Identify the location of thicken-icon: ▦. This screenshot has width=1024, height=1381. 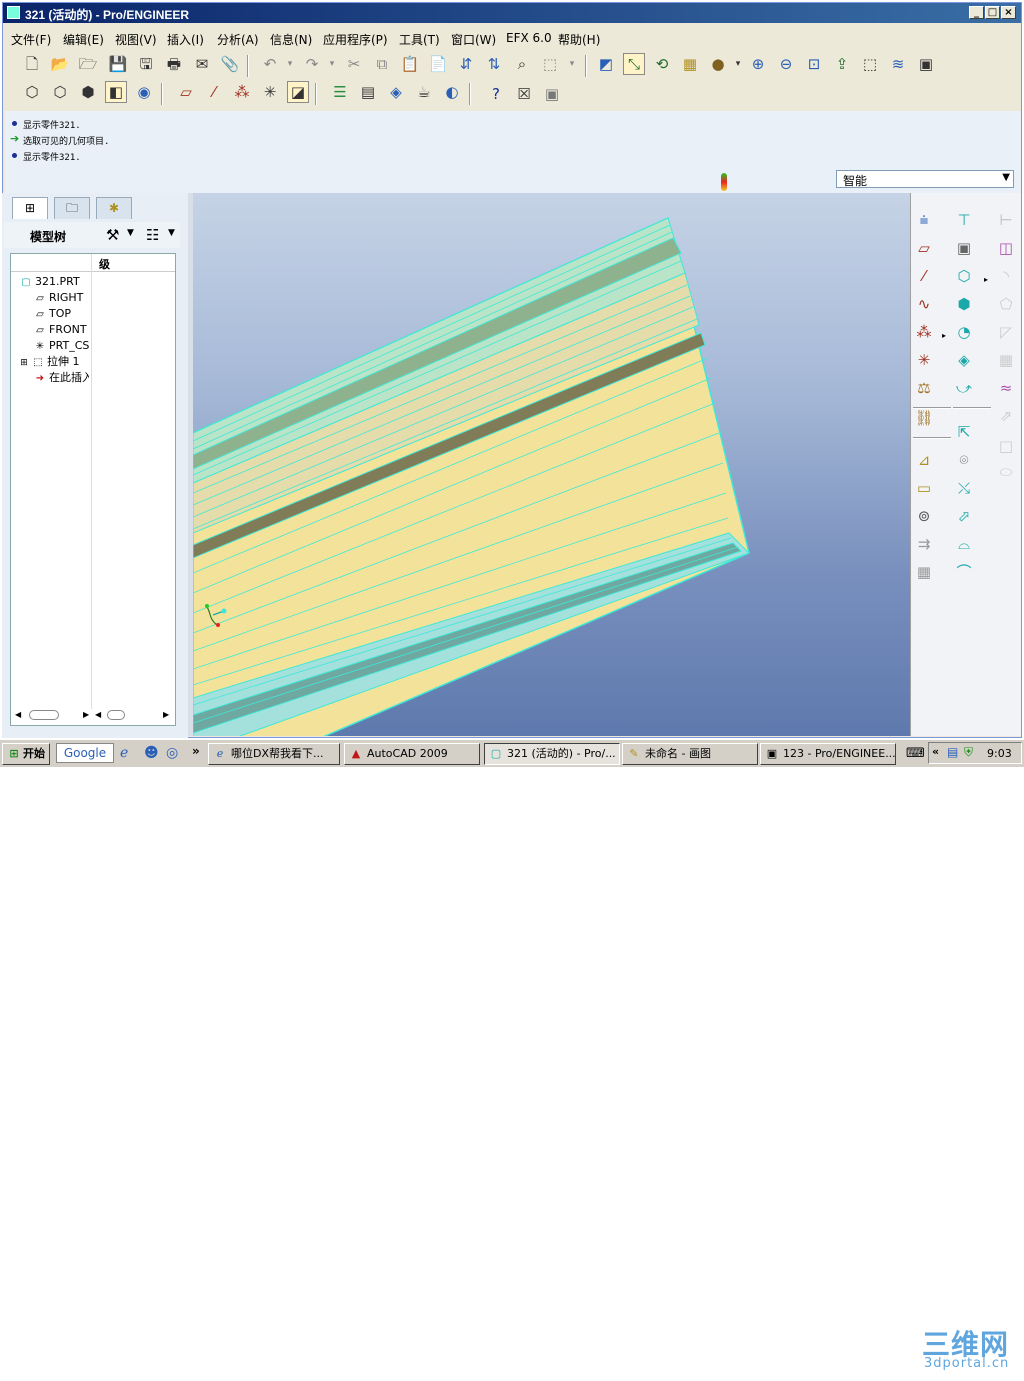
(1006, 360).